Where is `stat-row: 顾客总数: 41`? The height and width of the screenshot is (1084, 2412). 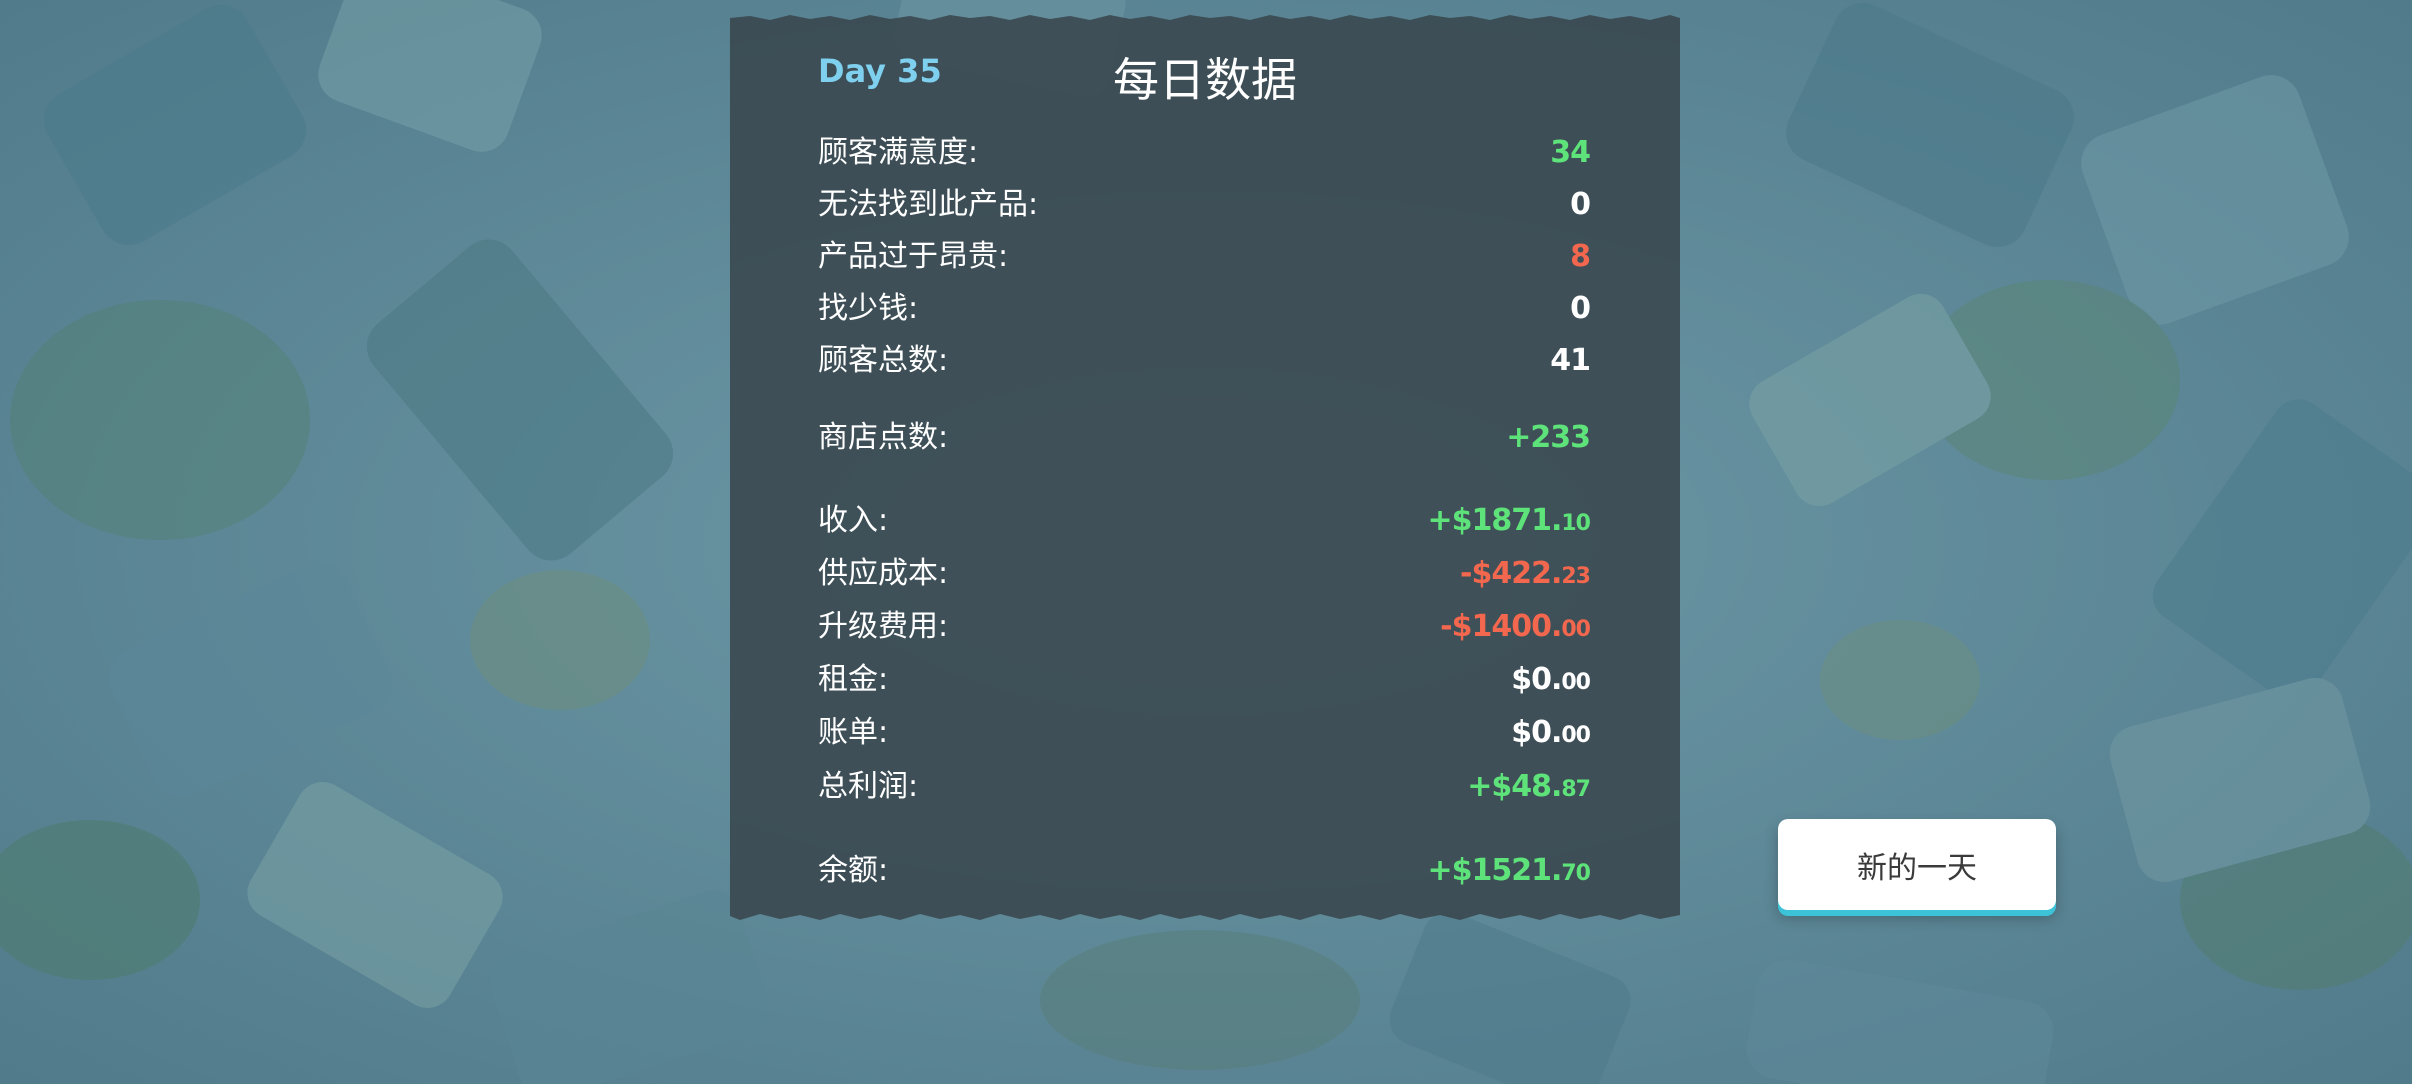
stat-row: 顾客总数: 41 is located at coordinates (1204, 361).